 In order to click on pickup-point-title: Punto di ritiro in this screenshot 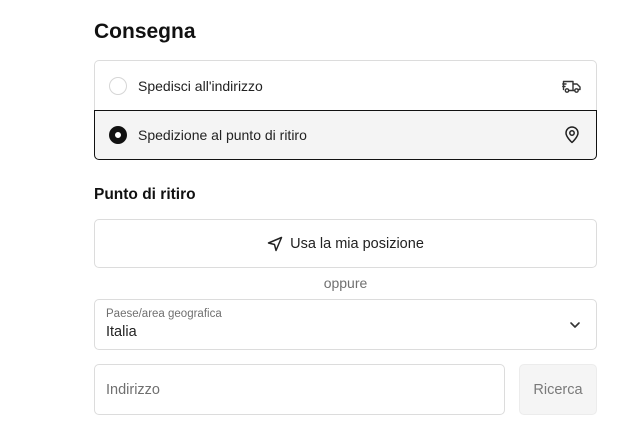, I will do `click(145, 194)`.